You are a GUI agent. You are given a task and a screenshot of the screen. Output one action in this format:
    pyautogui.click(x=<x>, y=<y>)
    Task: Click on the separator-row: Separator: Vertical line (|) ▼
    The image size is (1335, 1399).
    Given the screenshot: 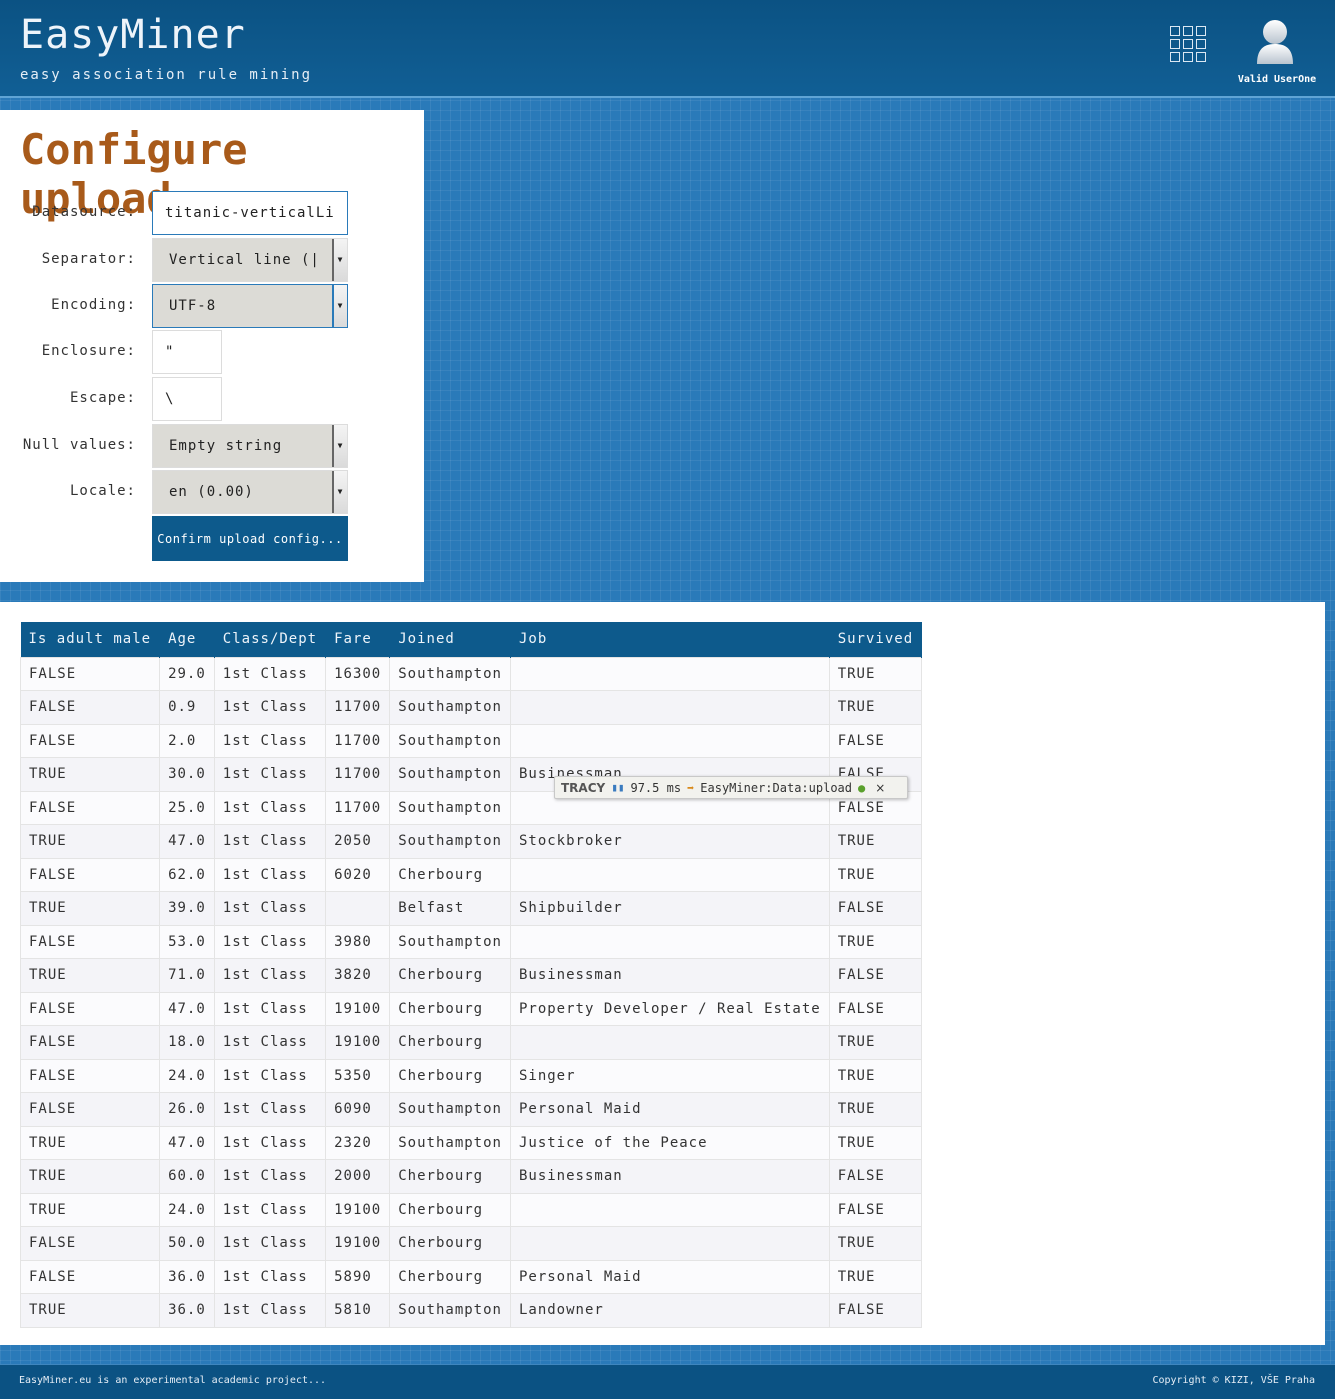 What is the action you would take?
    pyautogui.click(x=212, y=260)
    